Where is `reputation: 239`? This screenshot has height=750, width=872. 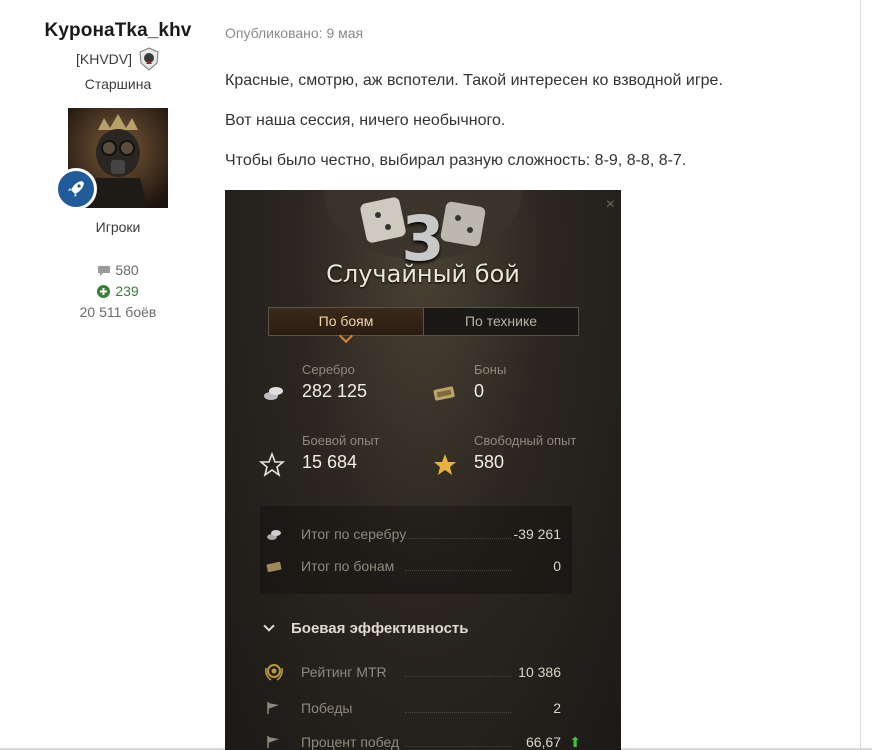
reputation: 239 is located at coordinates (118, 291).